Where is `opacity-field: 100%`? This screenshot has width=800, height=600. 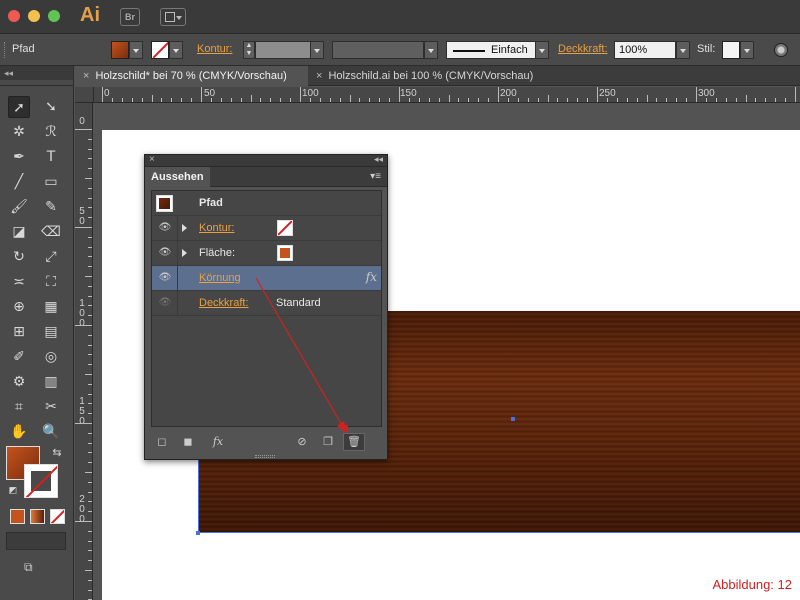 opacity-field: 100% is located at coordinates (645, 50).